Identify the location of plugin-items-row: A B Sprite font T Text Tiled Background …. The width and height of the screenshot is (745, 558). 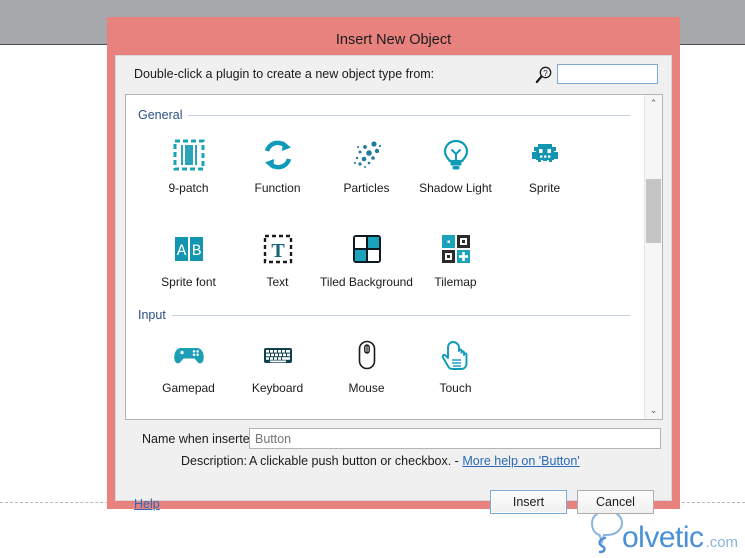
(394, 259).